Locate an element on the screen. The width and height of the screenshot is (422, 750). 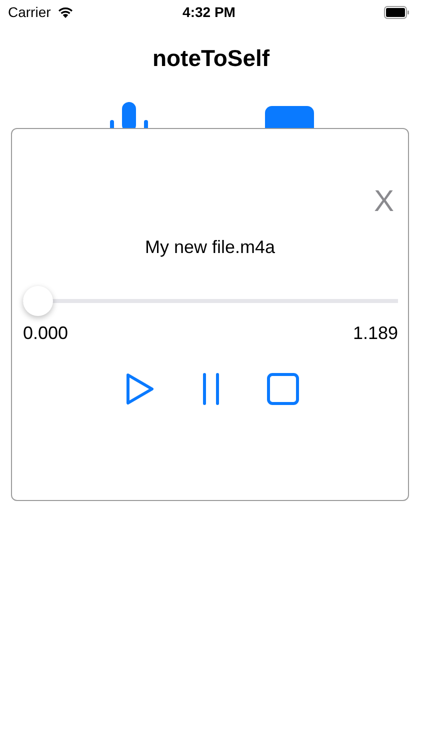
app-title: noteToSelf is located at coordinates (211, 58).